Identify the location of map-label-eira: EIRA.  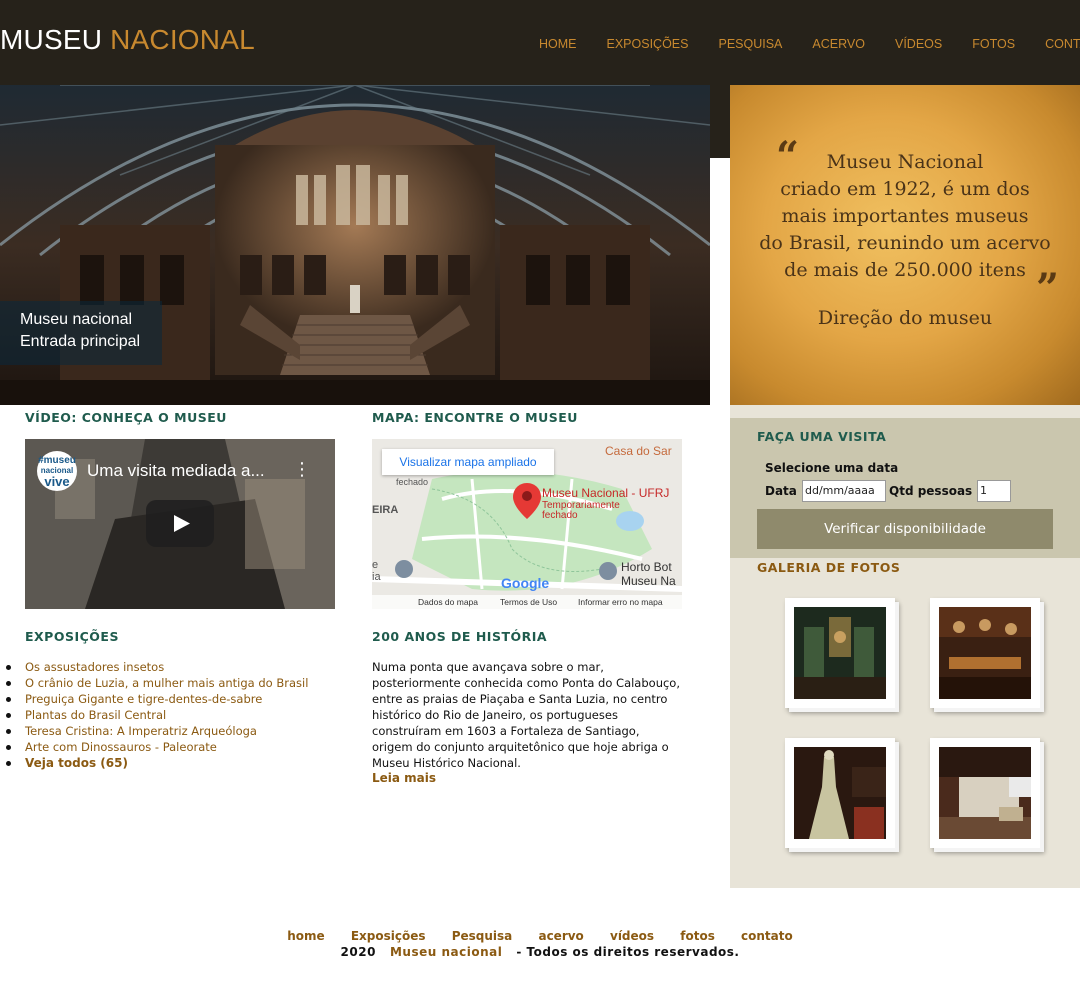
(385, 510).